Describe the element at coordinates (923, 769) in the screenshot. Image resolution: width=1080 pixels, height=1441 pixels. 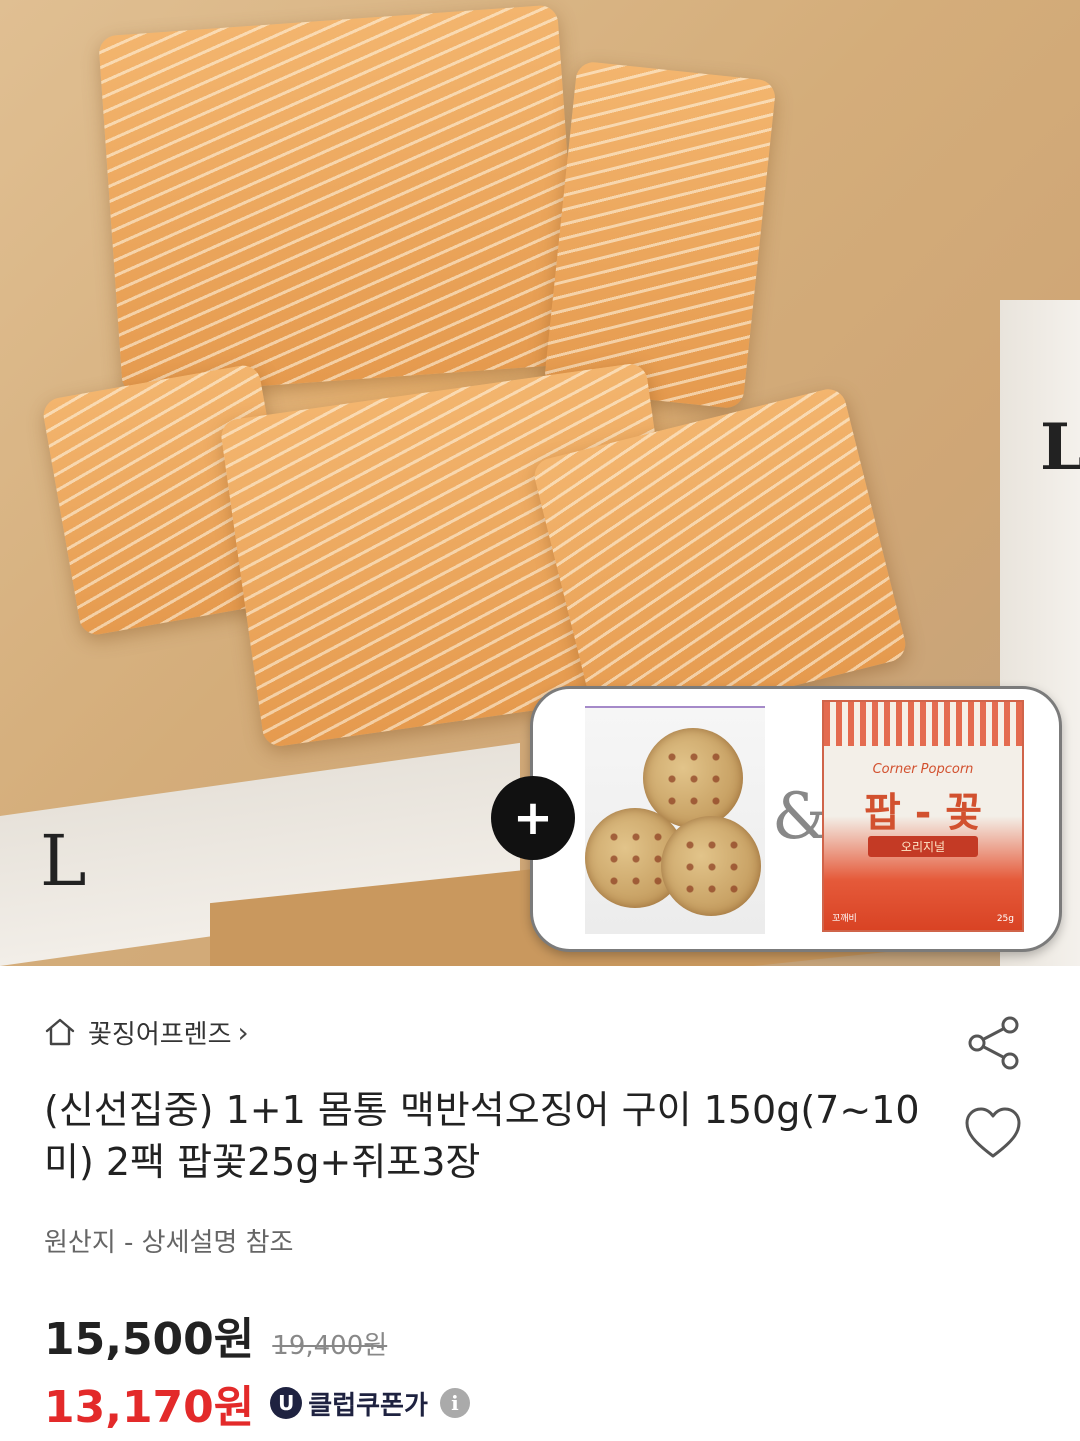
I see `popcorn-brand: Corner Popcorn` at that location.